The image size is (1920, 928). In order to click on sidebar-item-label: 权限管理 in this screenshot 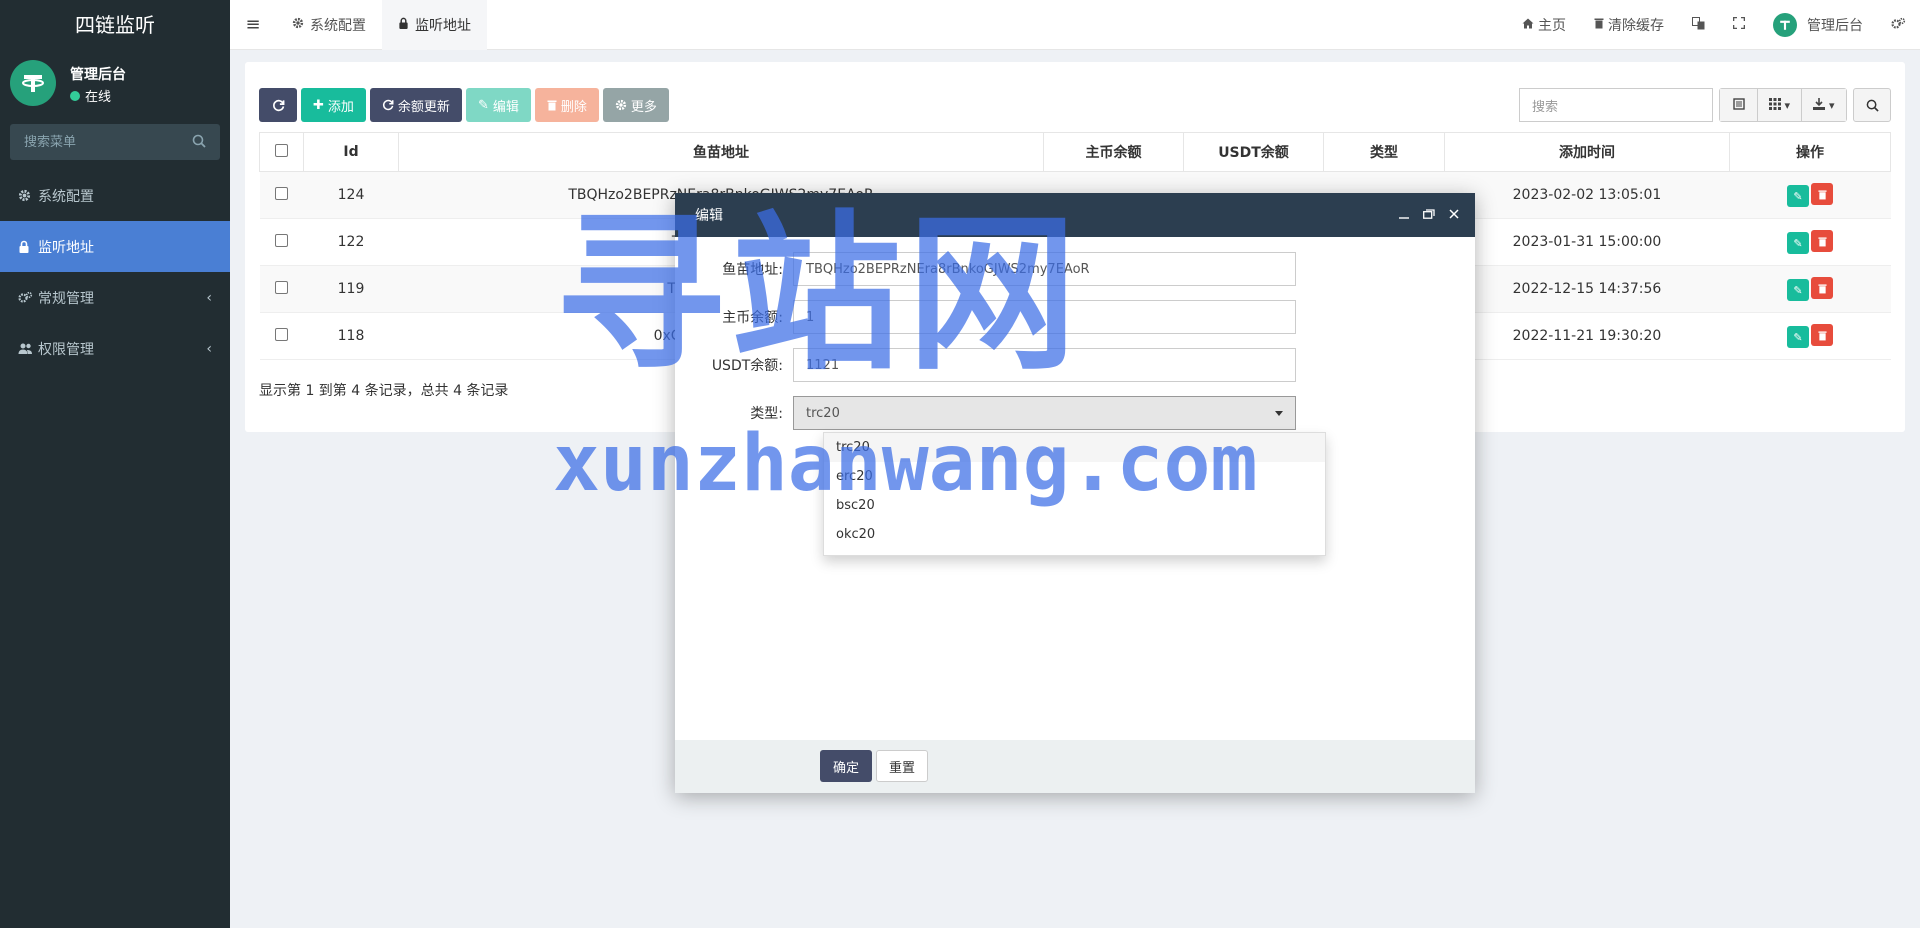, I will do `click(66, 349)`.